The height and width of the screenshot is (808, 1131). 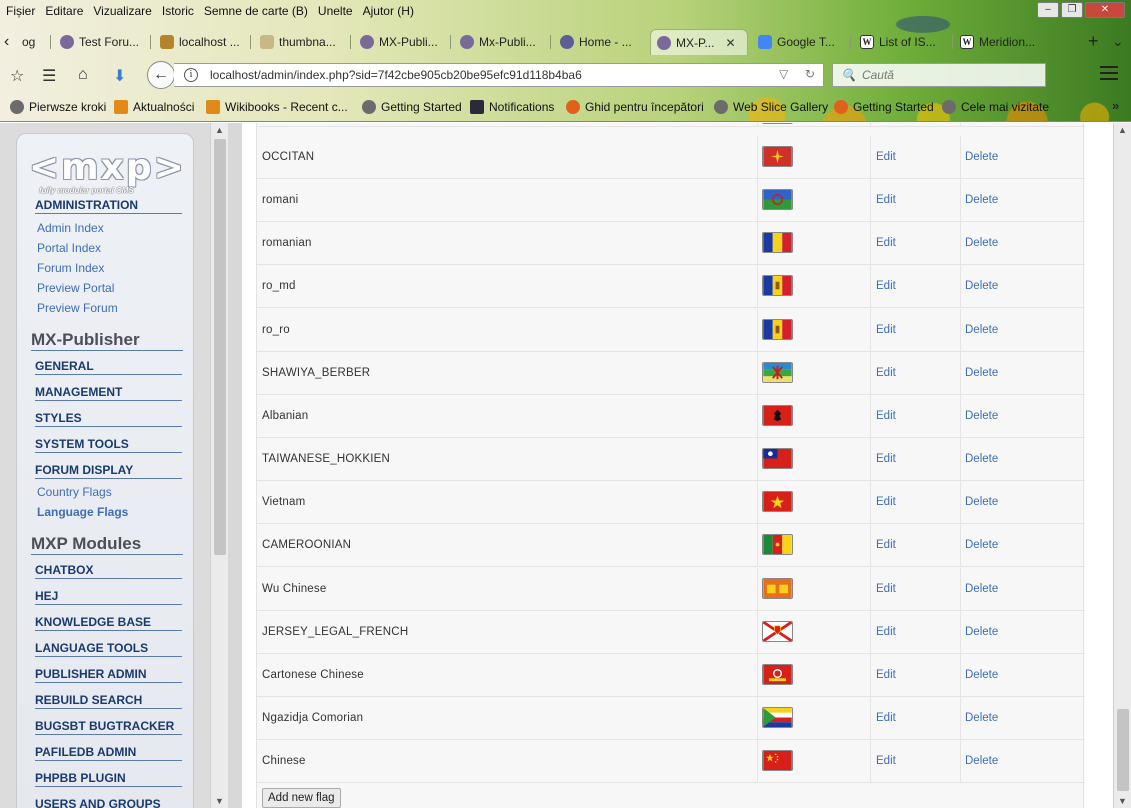 I want to click on section-chatbox: CHATBOX, so click(x=108, y=571).